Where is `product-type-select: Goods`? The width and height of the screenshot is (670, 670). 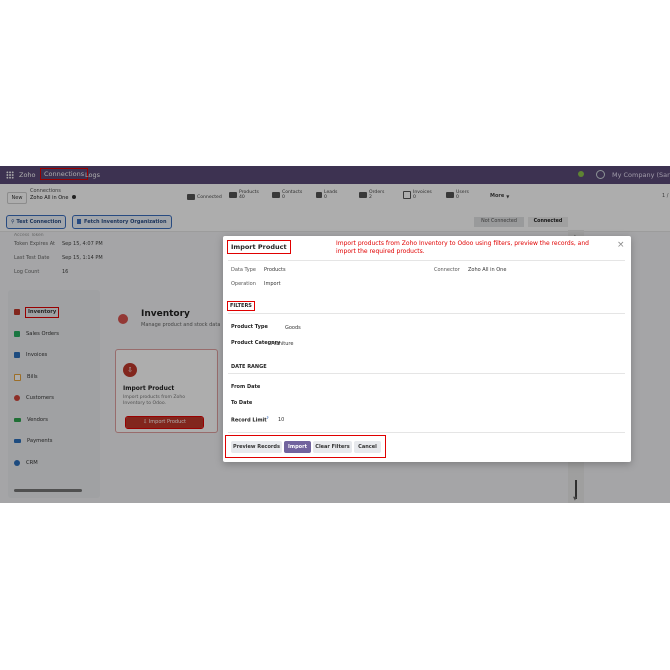
product-type-select: Goods is located at coordinates (293, 328).